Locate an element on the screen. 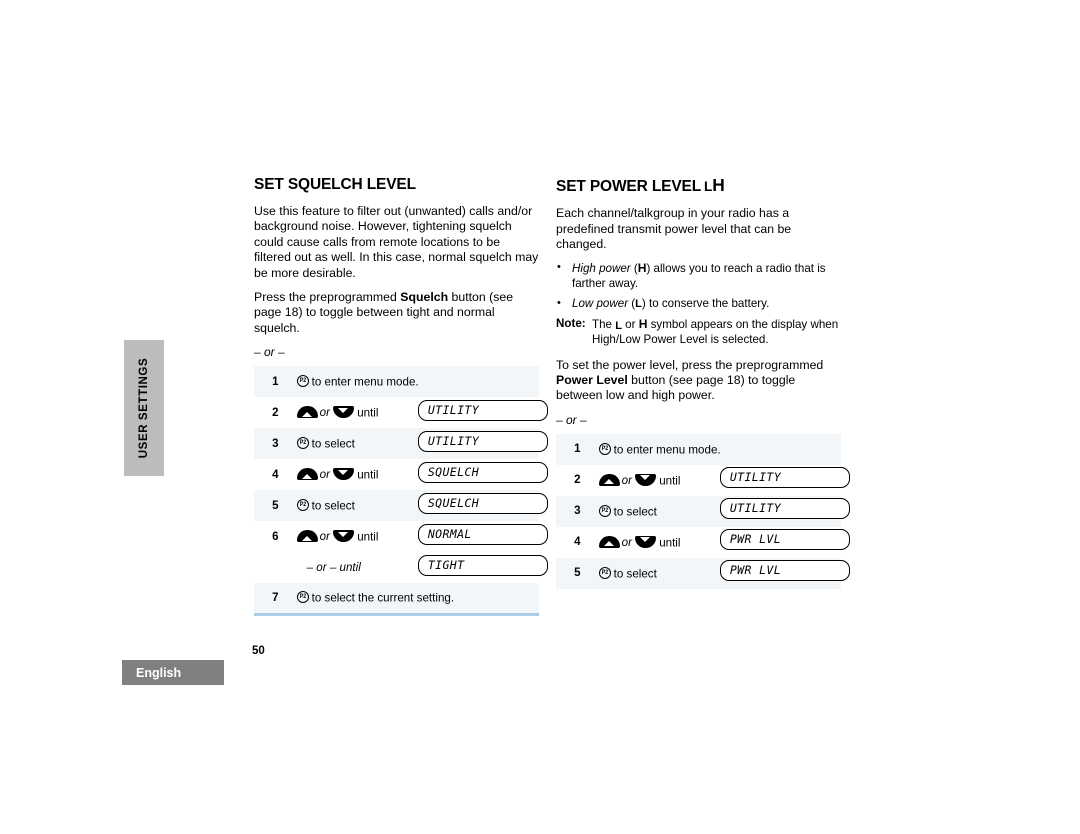  list-item: Low power (L) to conserve the battery. is located at coordinates (698, 304).